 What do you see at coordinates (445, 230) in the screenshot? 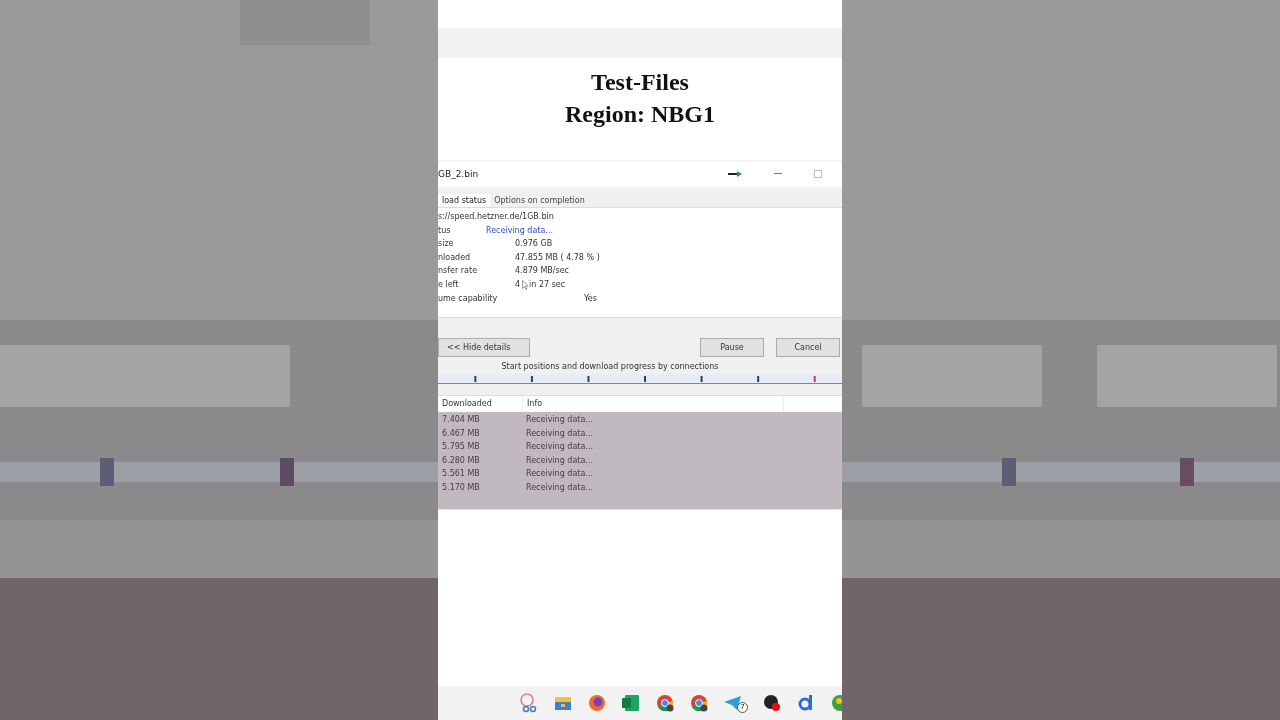
I see `detail-label: tus` at bounding box center [445, 230].